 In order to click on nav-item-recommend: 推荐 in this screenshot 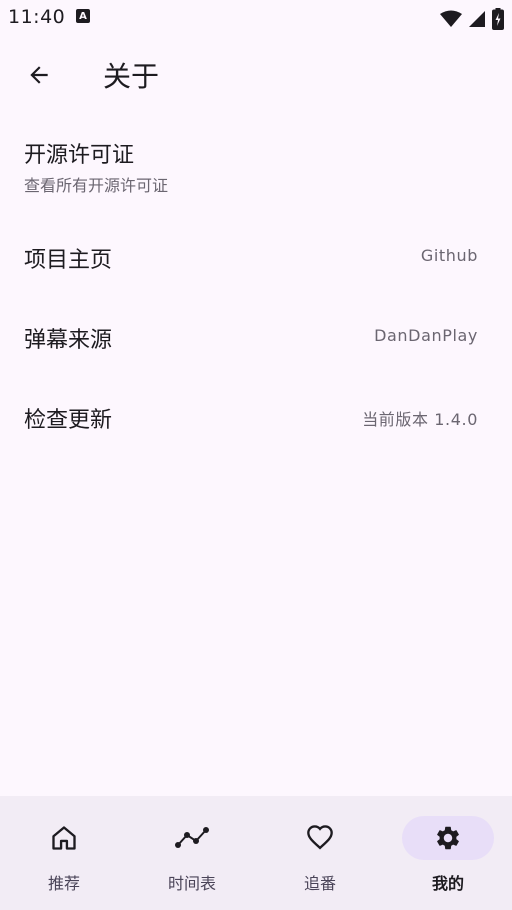, I will do `click(64, 853)`.